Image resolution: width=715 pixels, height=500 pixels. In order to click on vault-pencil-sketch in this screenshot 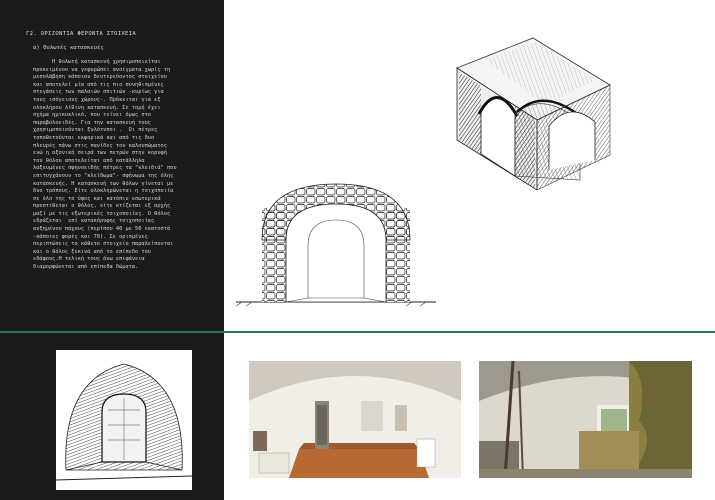, I will do `click(124, 420)`.